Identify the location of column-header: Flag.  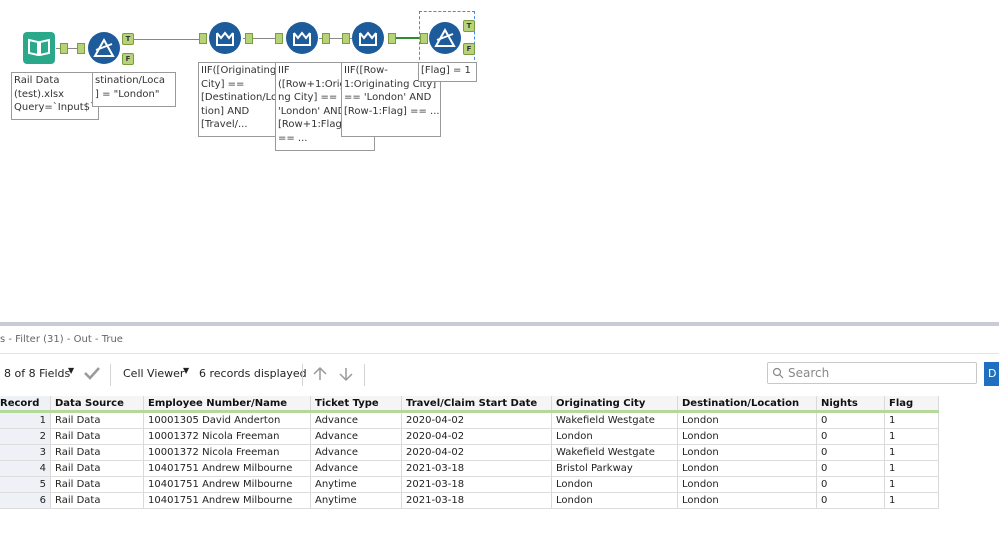
(911, 404).